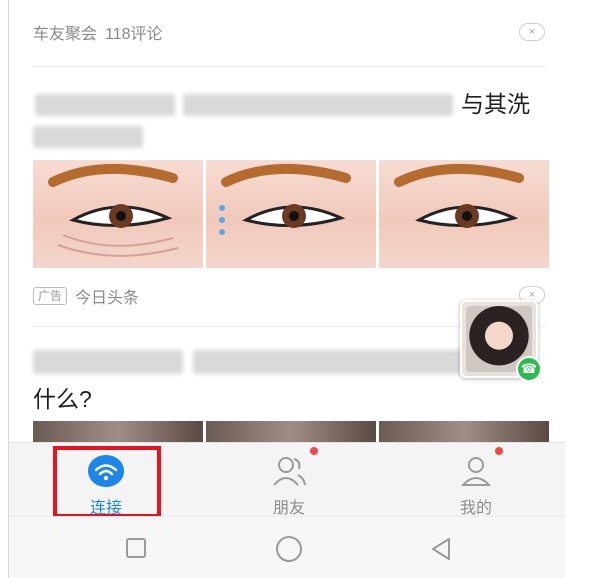  I want to click on highlight-box, so click(107, 482).